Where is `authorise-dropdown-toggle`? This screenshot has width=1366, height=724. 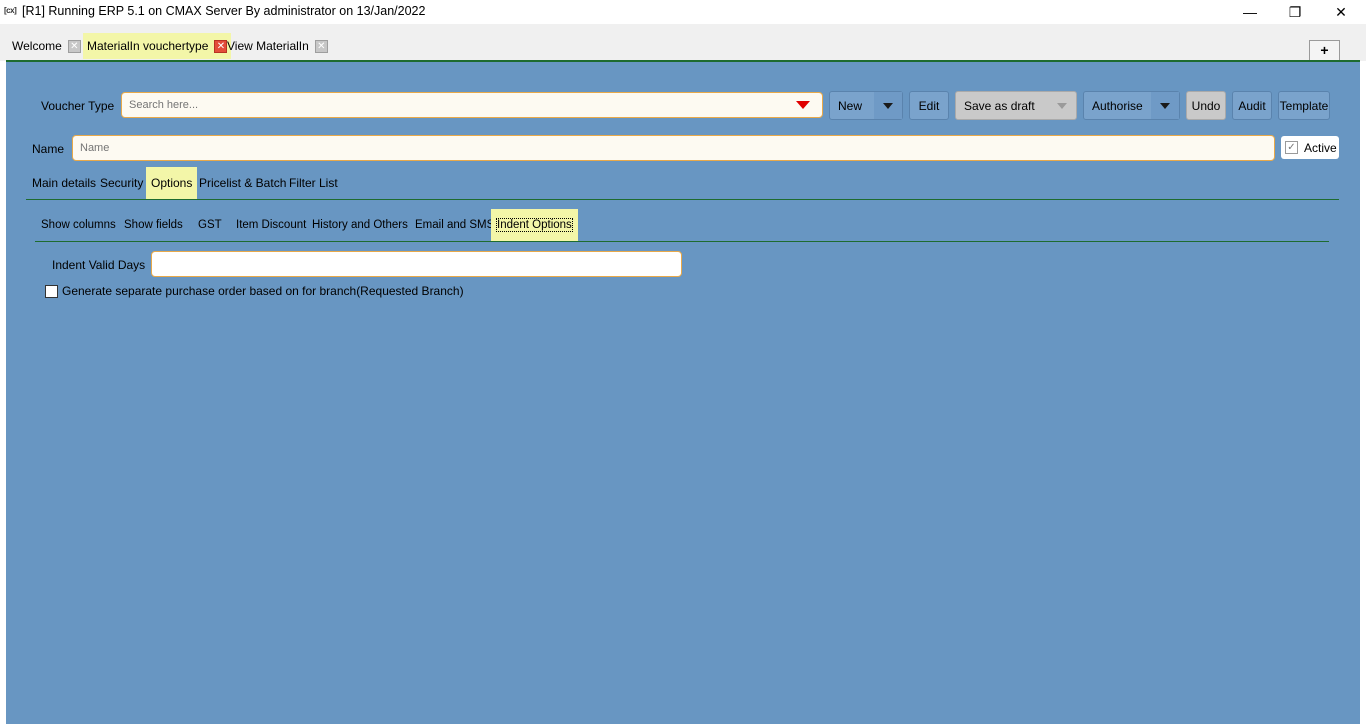 authorise-dropdown-toggle is located at coordinates (1165, 105).